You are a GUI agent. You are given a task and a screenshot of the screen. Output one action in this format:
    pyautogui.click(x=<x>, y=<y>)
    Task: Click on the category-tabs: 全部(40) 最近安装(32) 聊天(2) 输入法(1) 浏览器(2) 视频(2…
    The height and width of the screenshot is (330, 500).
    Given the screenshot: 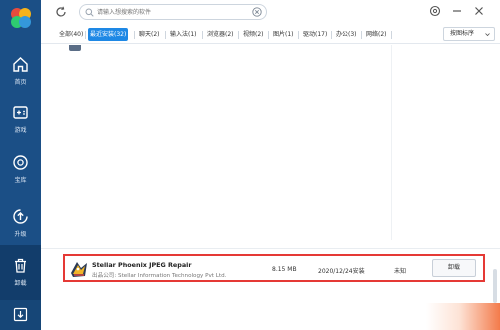 What is the action you would take?
    pyautogui.click(x=270, y=34)
    